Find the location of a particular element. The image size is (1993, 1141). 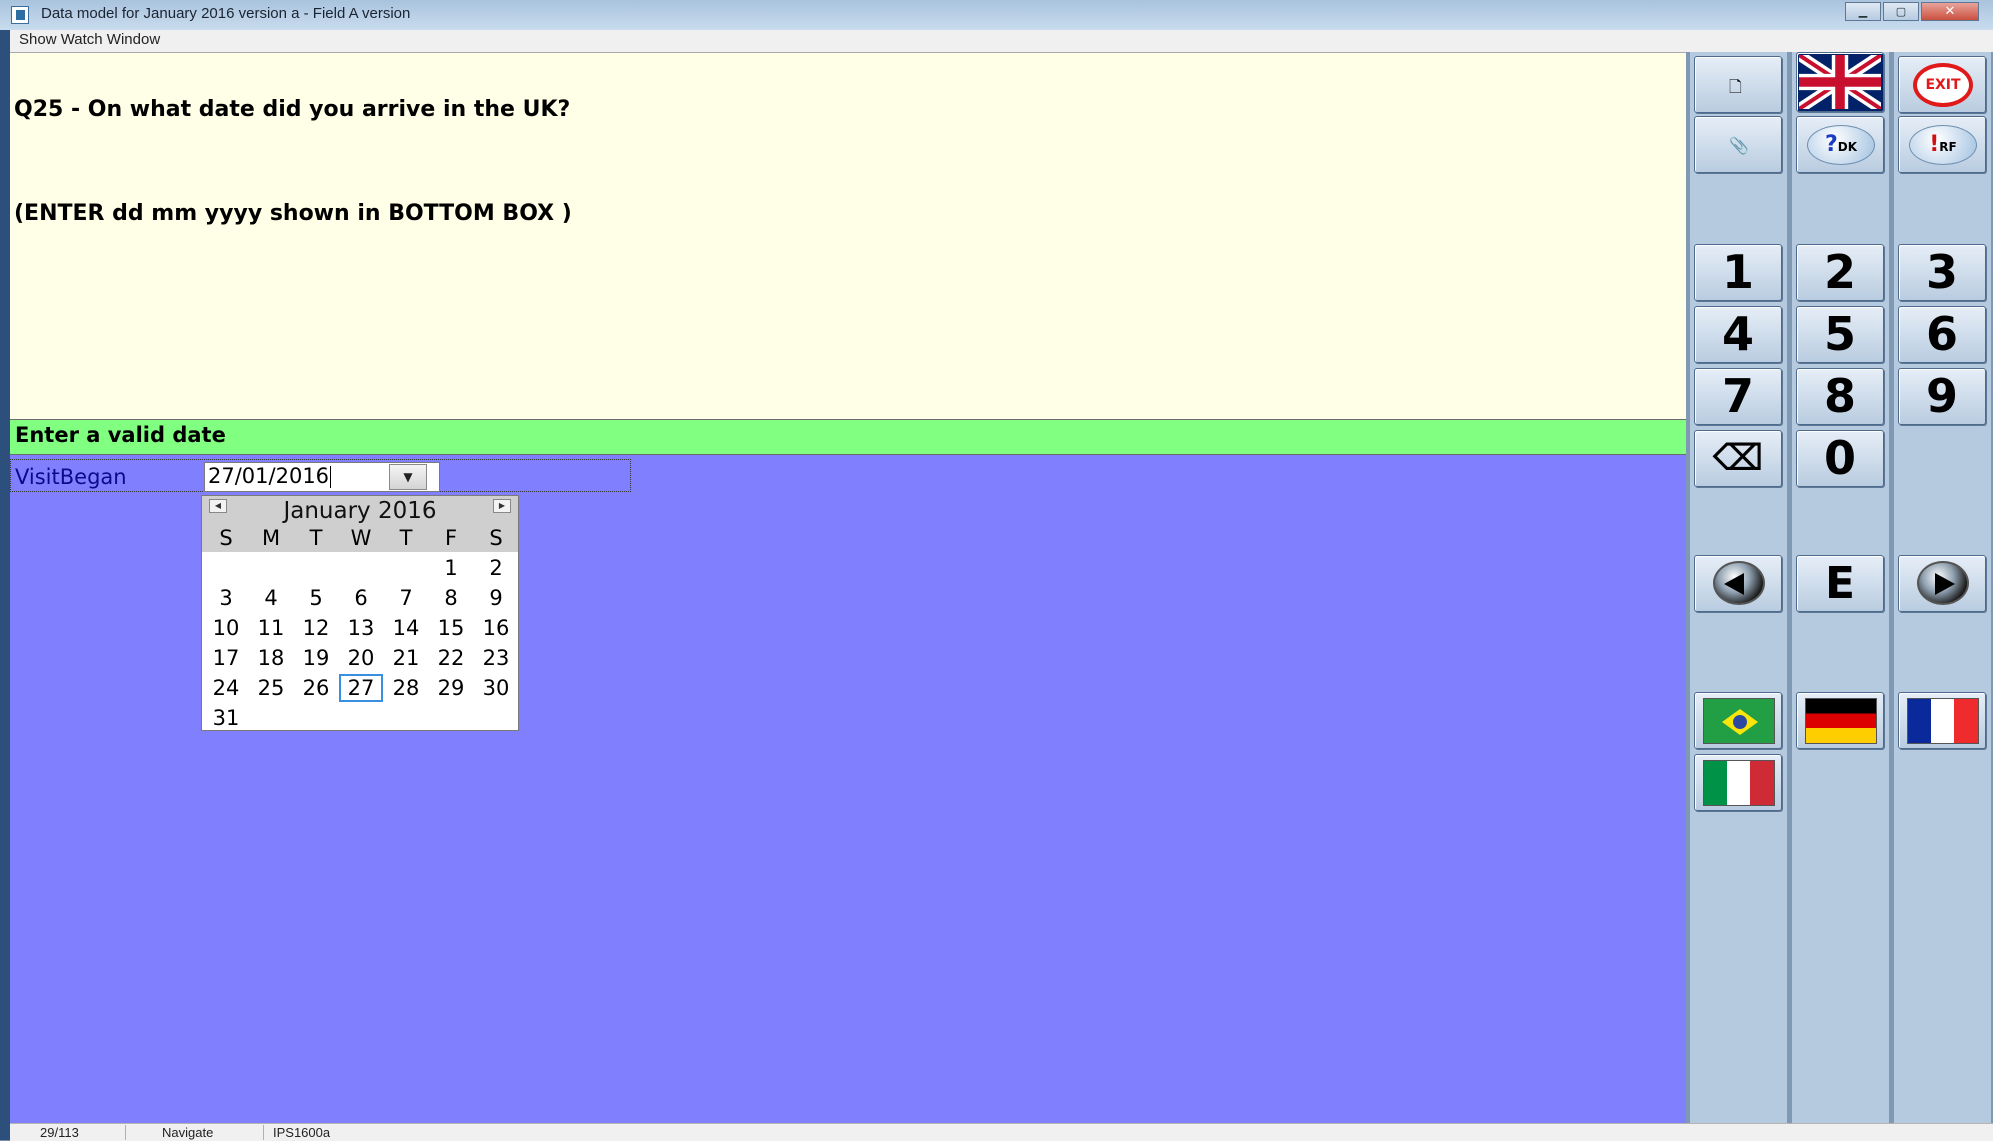

germany-flag-button is located at coordinates (1840, 720).